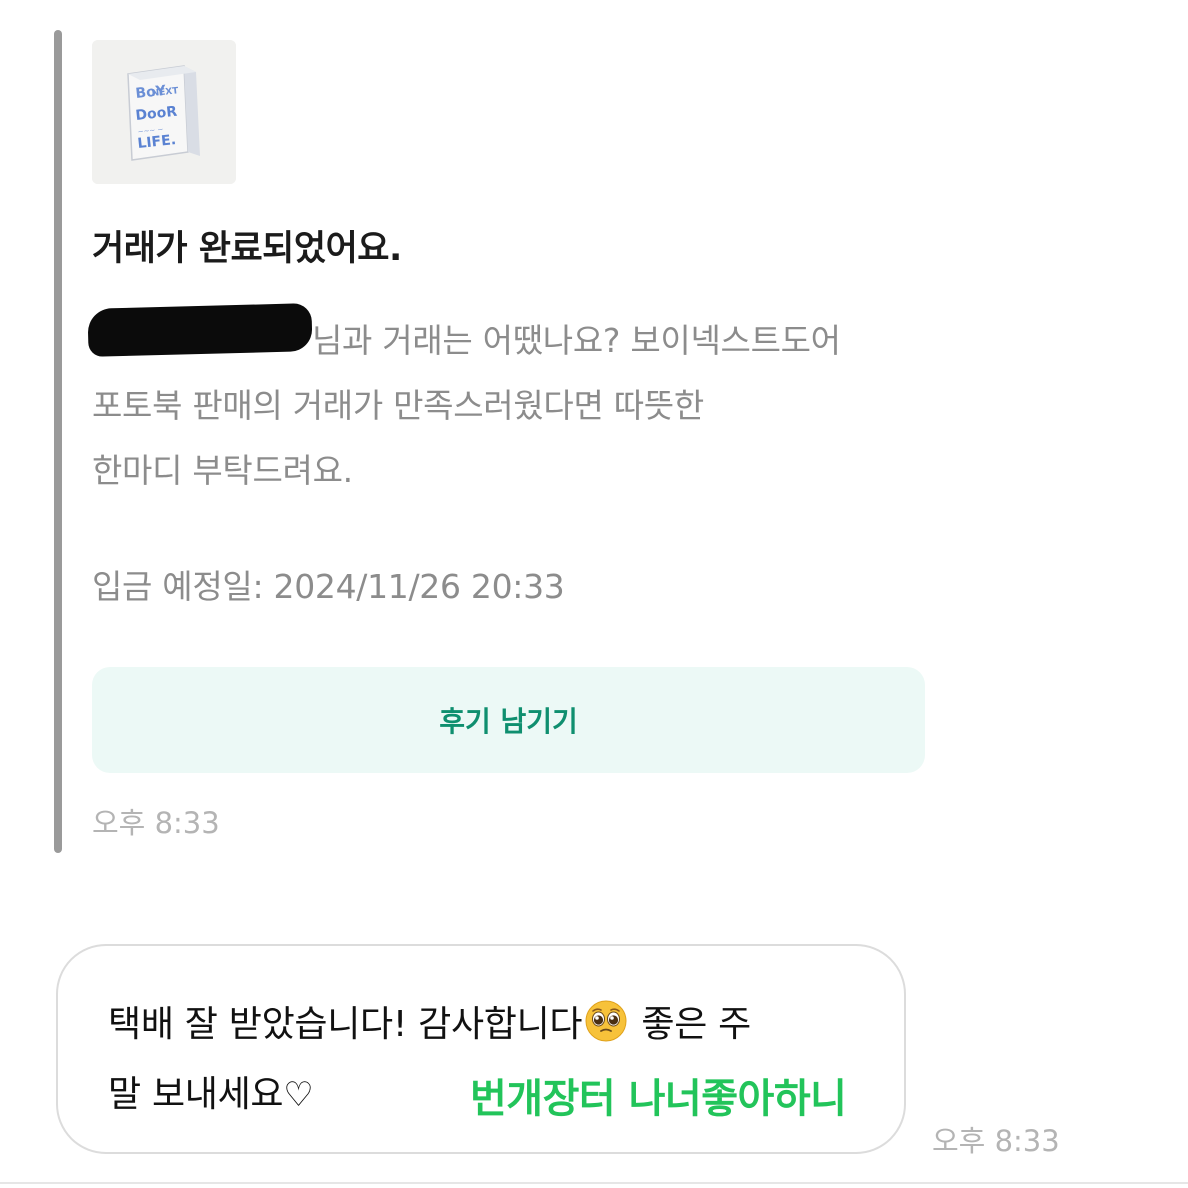 The height and width of the screenshot is (1188, 1188). Describe the element at coordinates (508, 720) in the screenshot. I see `leave-review-button: 후기 남기기` at that location.